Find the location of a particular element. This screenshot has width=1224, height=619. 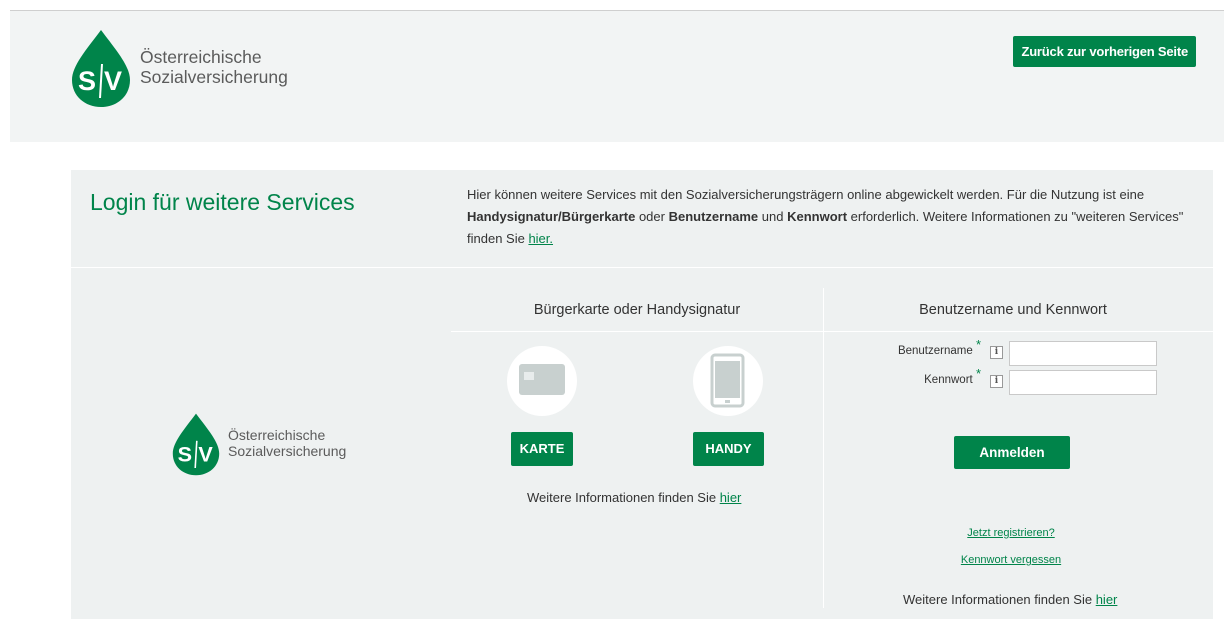

password-label-text: Kennwort is located at coordinates (948, 380).